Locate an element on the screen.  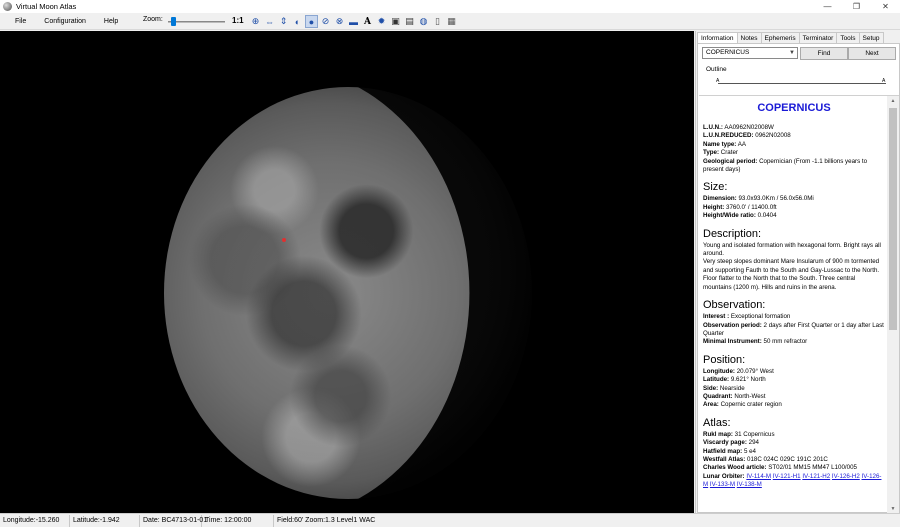
tab-terminator: Terminator is located at coordinates (818, 37).